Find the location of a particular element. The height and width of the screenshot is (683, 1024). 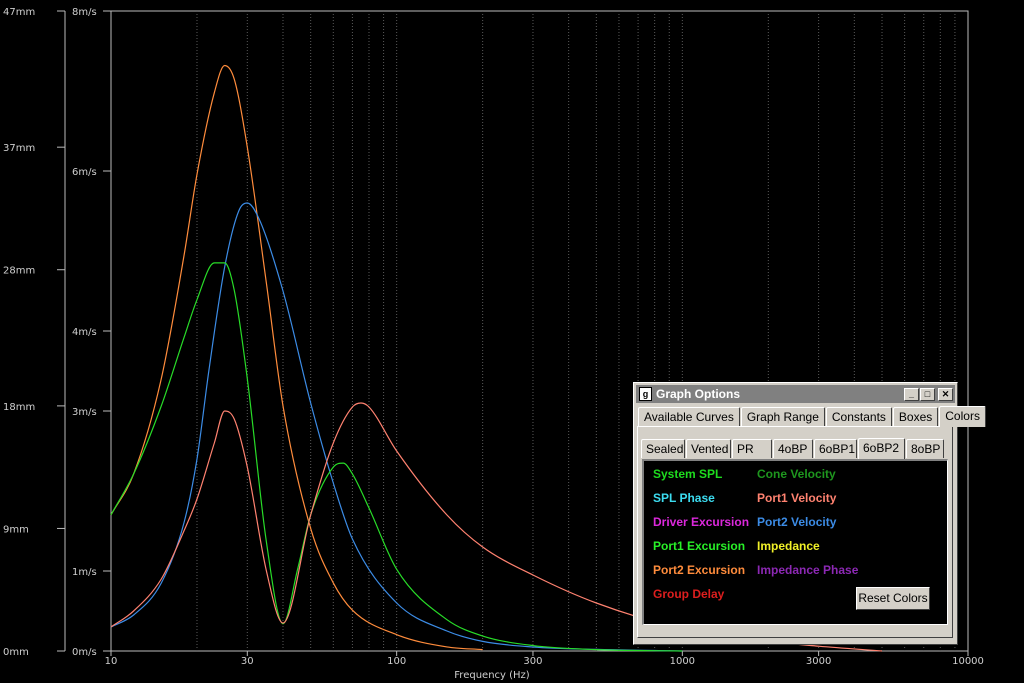

color-item-port2-velocity: Port2 Velocity is located at coordinates (796, 522).